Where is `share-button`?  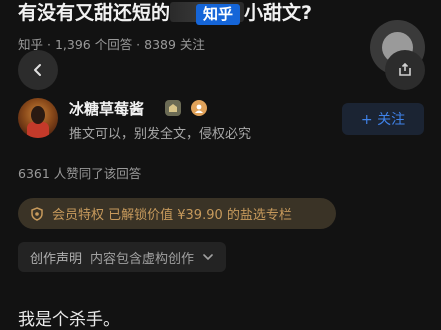
share-button is located at coordinates (405, 70).